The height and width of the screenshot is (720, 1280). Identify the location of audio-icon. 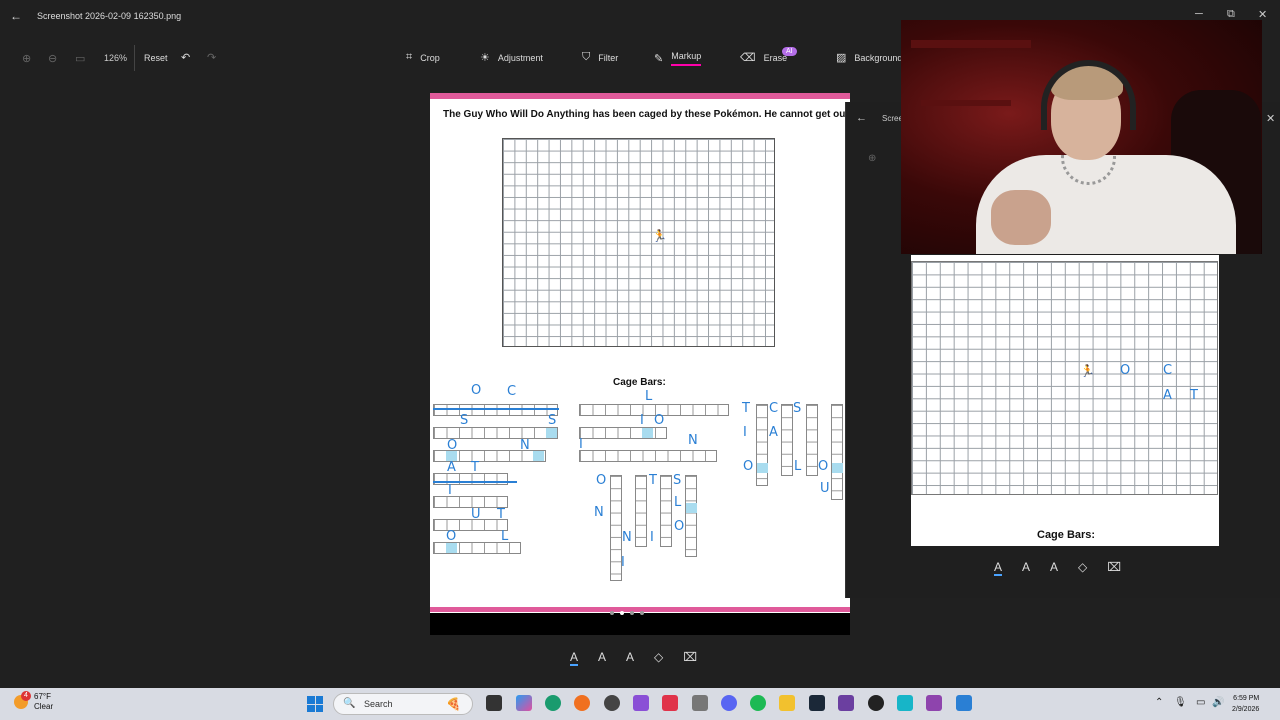
(700, 703).